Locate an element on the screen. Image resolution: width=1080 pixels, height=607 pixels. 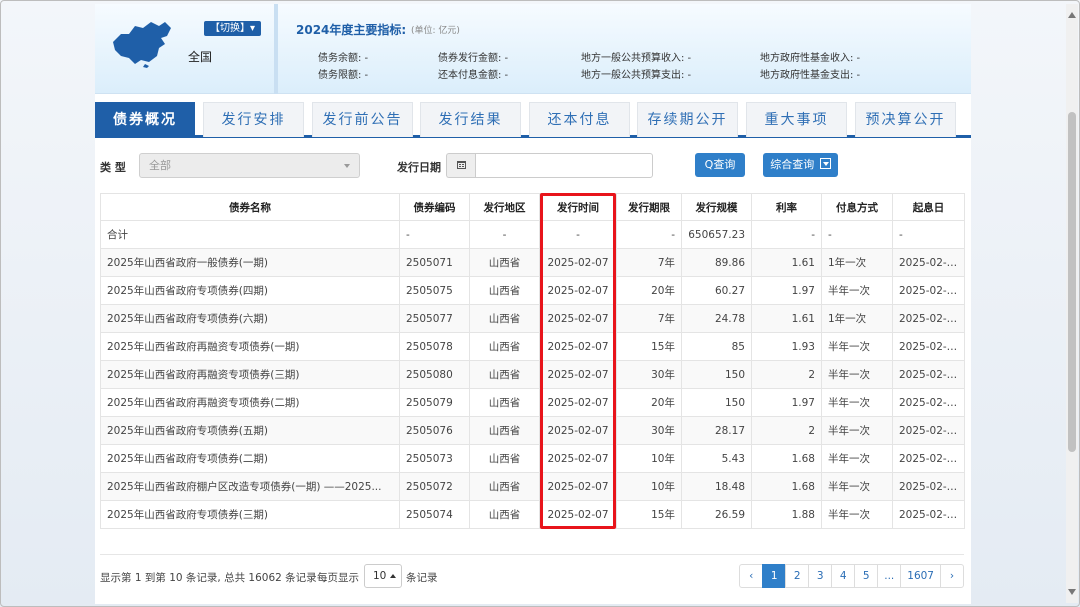
cell-issue-size: 24.78 is located at coordinates (716, 318).